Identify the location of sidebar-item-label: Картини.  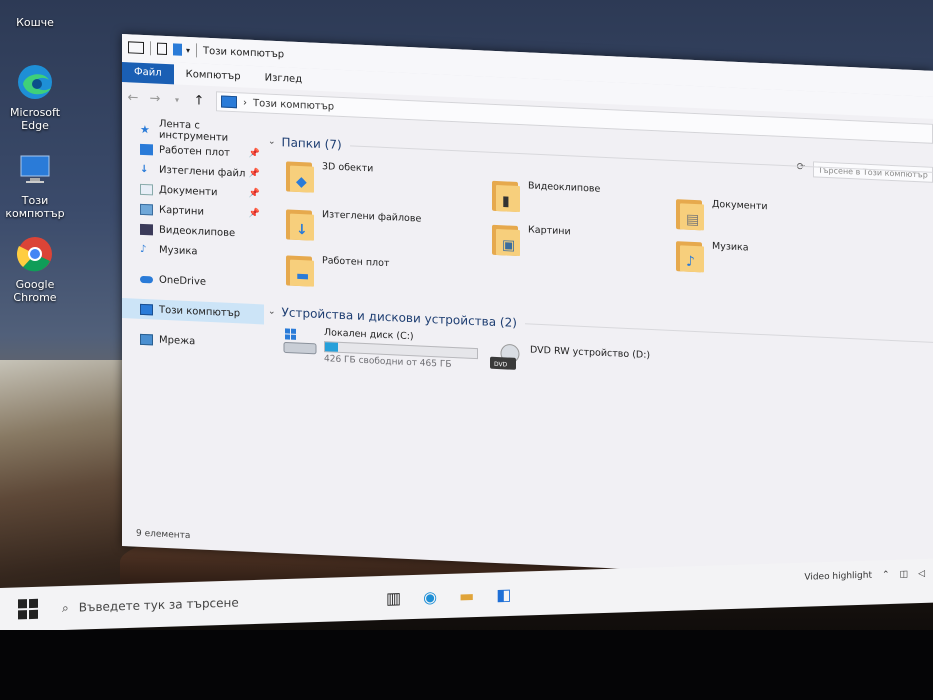
(181, 211).